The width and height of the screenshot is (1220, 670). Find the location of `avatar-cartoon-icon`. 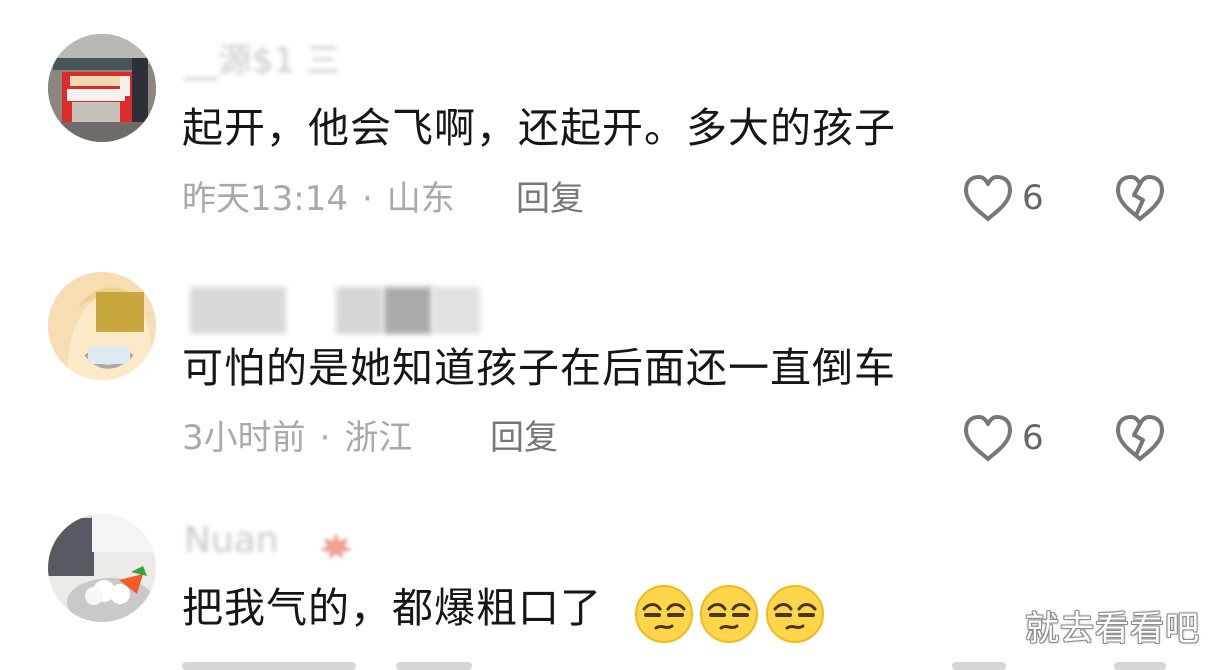

avatar-cartoon-icon is located at coordinates (102, 326).